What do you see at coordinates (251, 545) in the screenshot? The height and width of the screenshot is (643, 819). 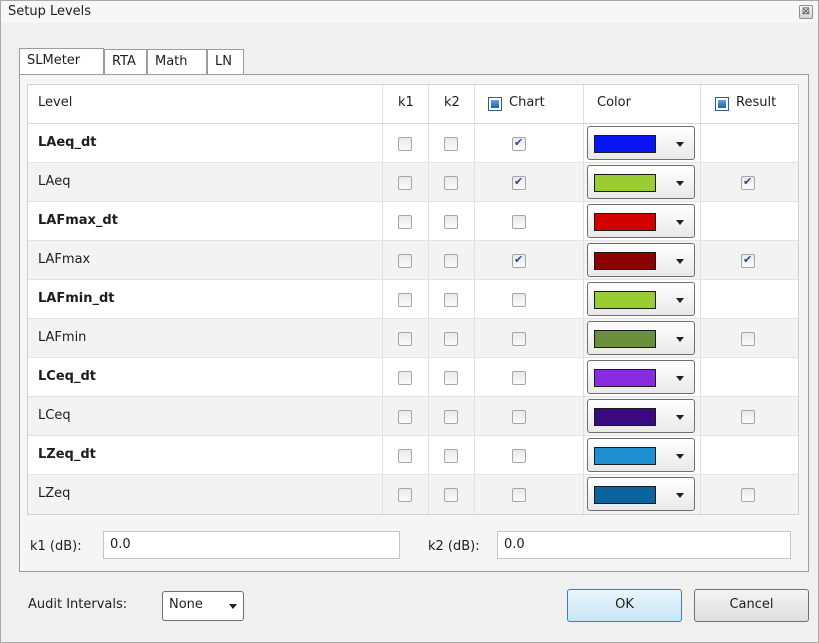 I see `k1-input: 0.0` at bounding box center [251, 545].